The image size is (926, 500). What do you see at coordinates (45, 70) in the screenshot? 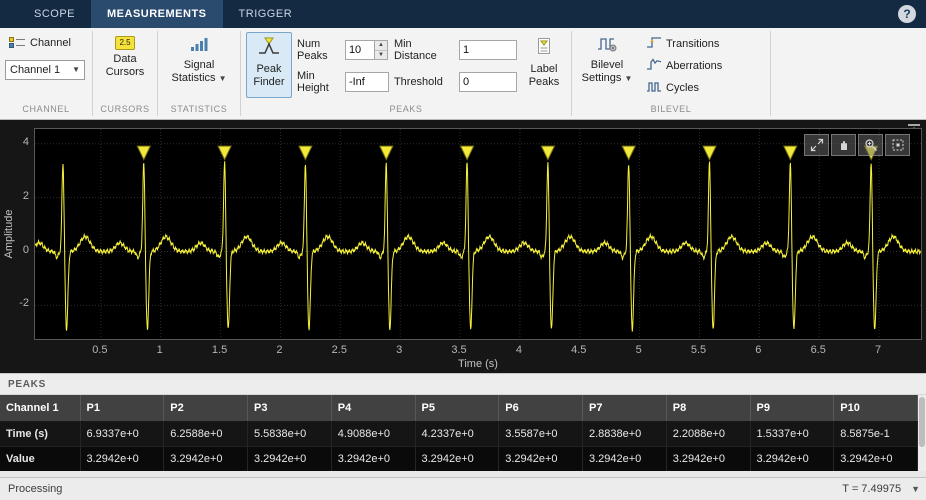
I see `channel-select: Channel 1 ▼` at bounding box center [45, 70].